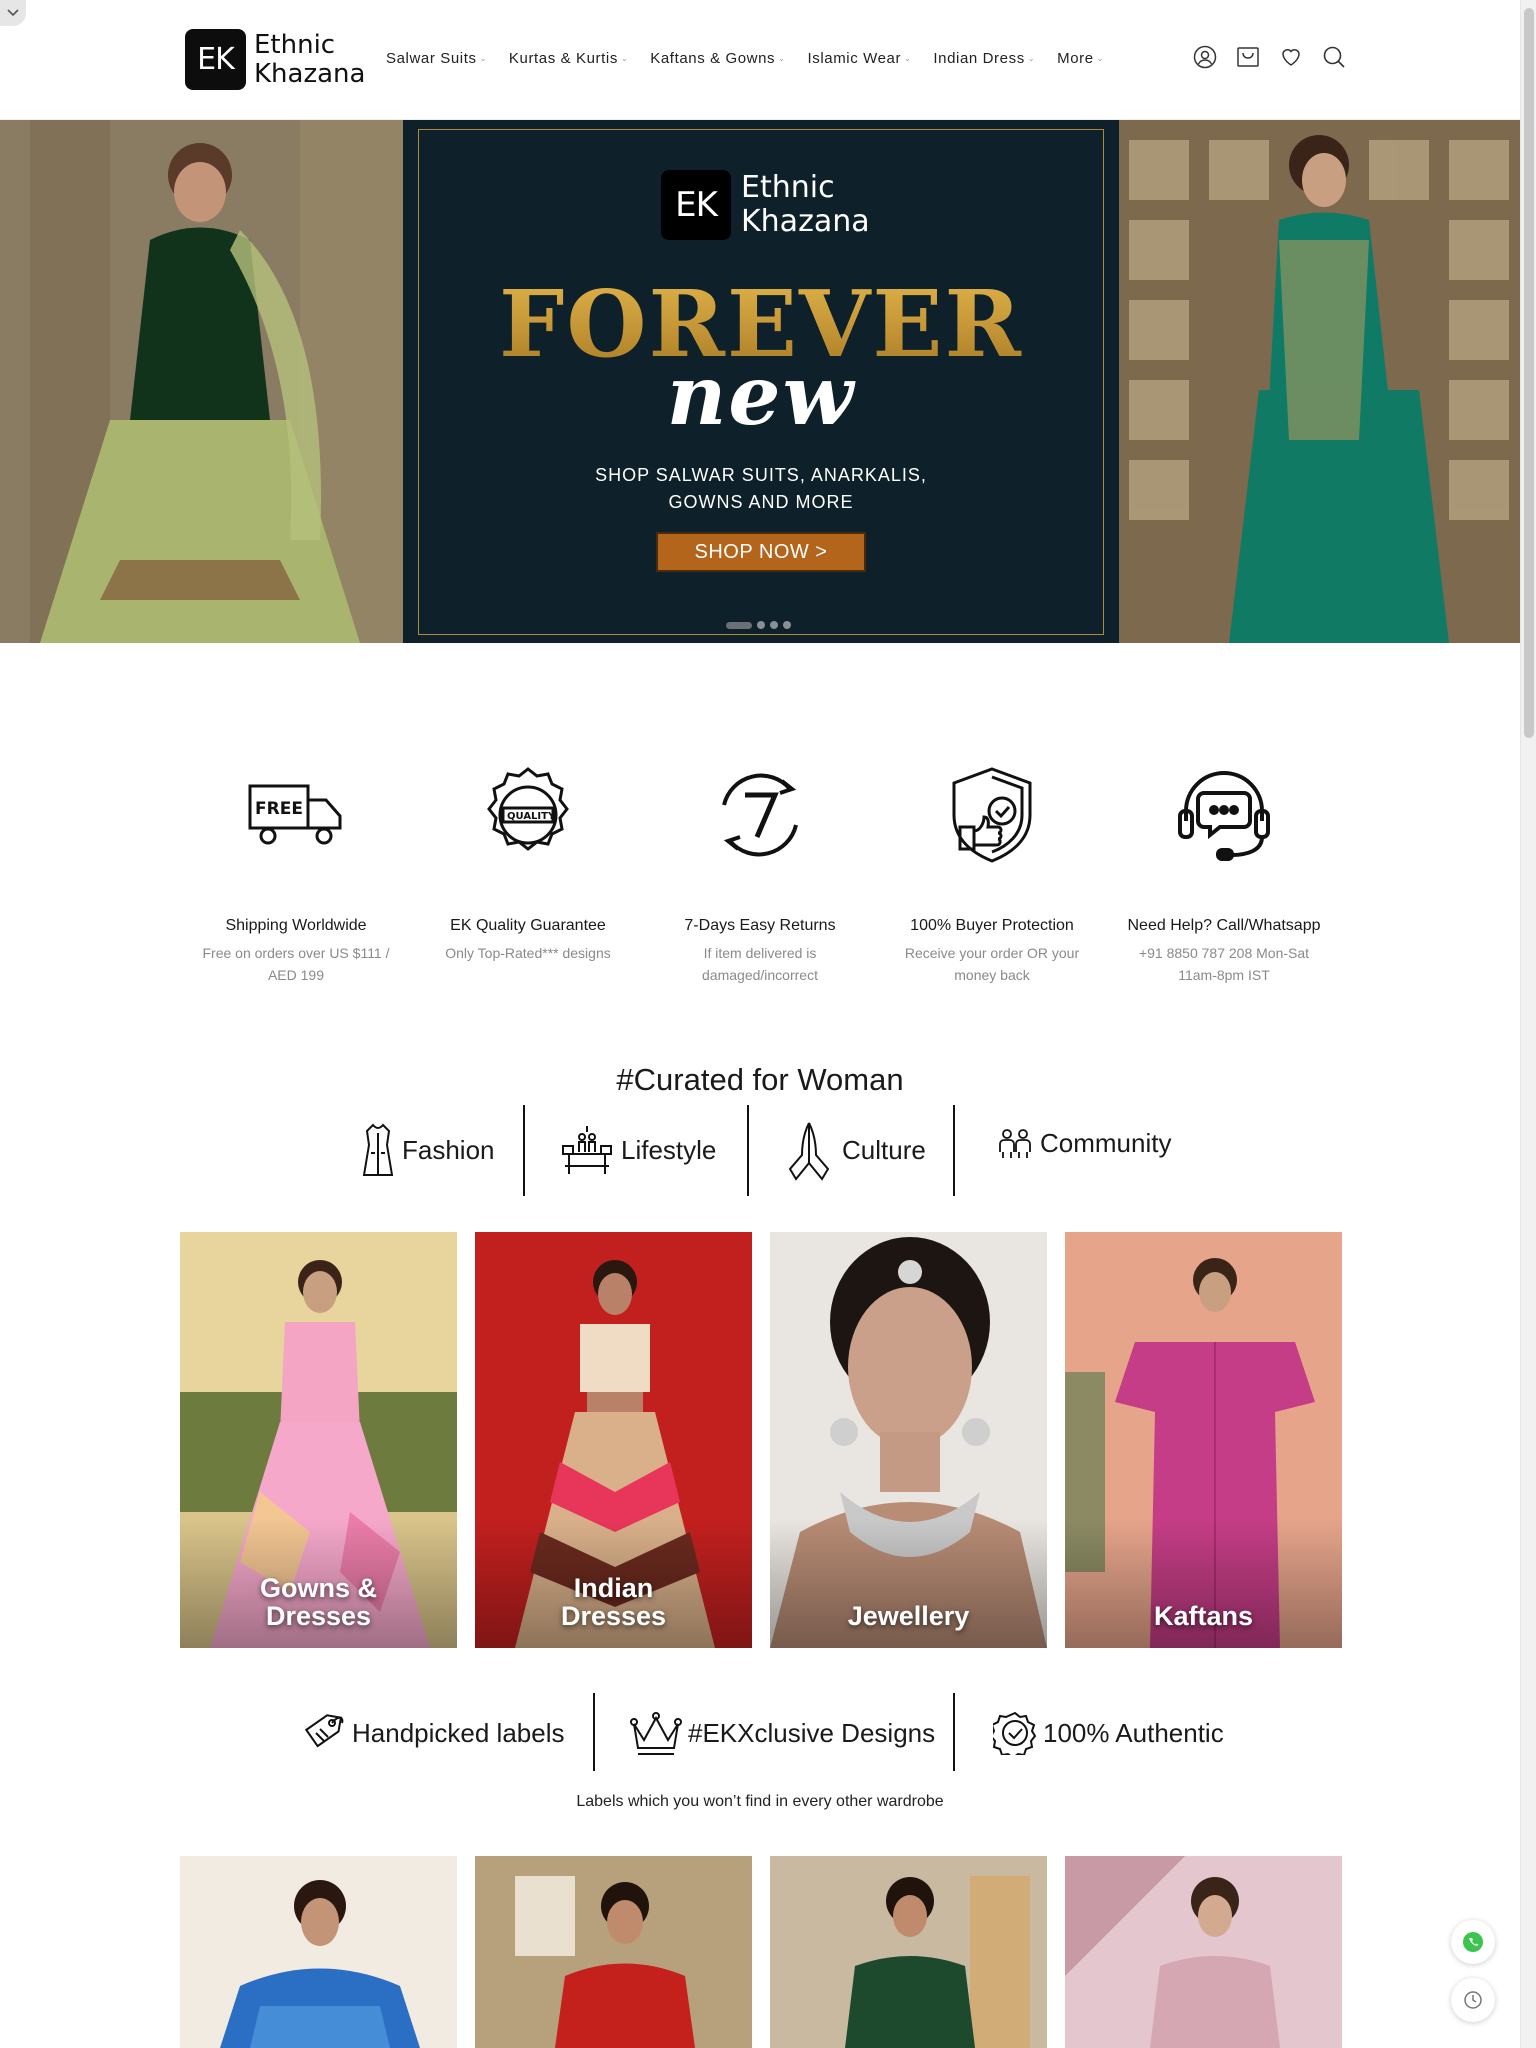 The image size is (1536, 2048). What do you see at coordinates (318, 1440) in the screenshot?
I see `card-gowns-dresses: Gowns & Dresses` at bounding box center [318, 1440].